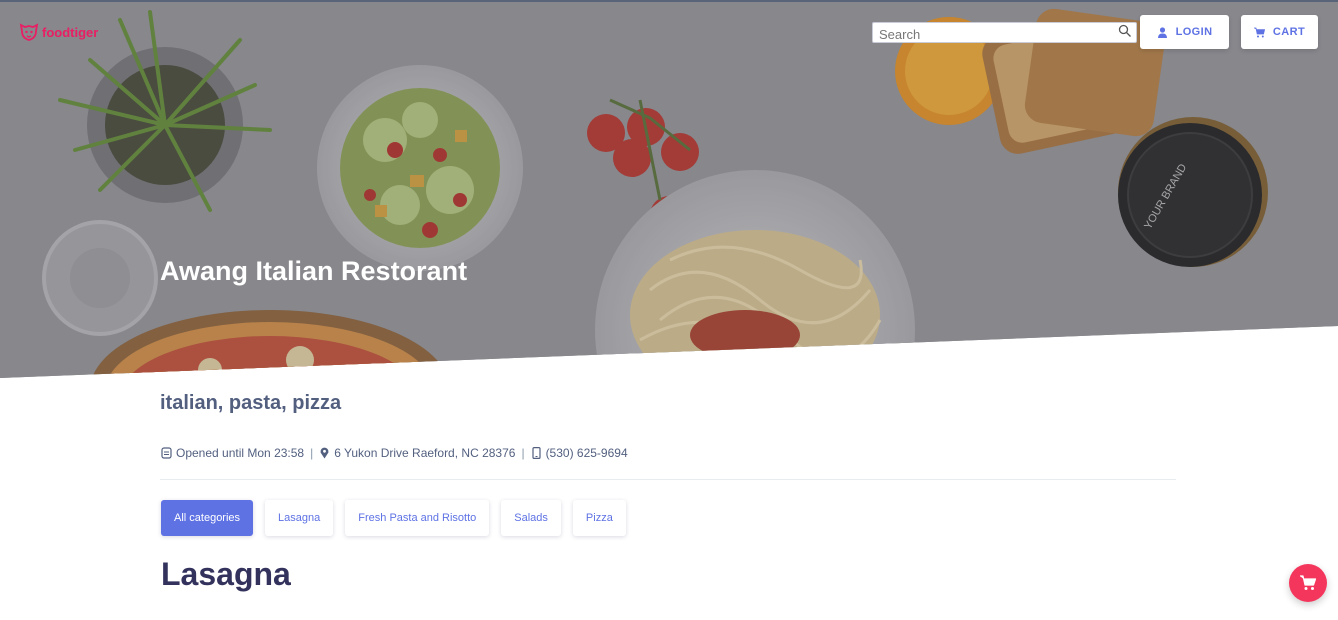 The image size is (1338, 620). I want to click on restaurant-phone: (530) 625-9694, so click(586, 453).